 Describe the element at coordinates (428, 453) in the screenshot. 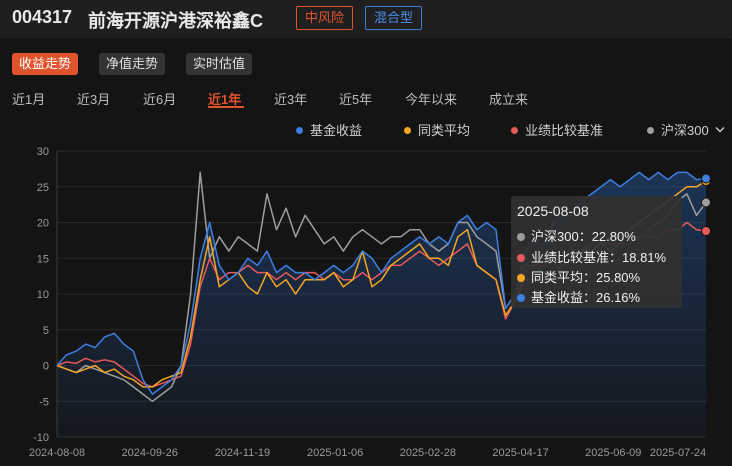

I see `x-tick-label: 2025-02-28` at that location.